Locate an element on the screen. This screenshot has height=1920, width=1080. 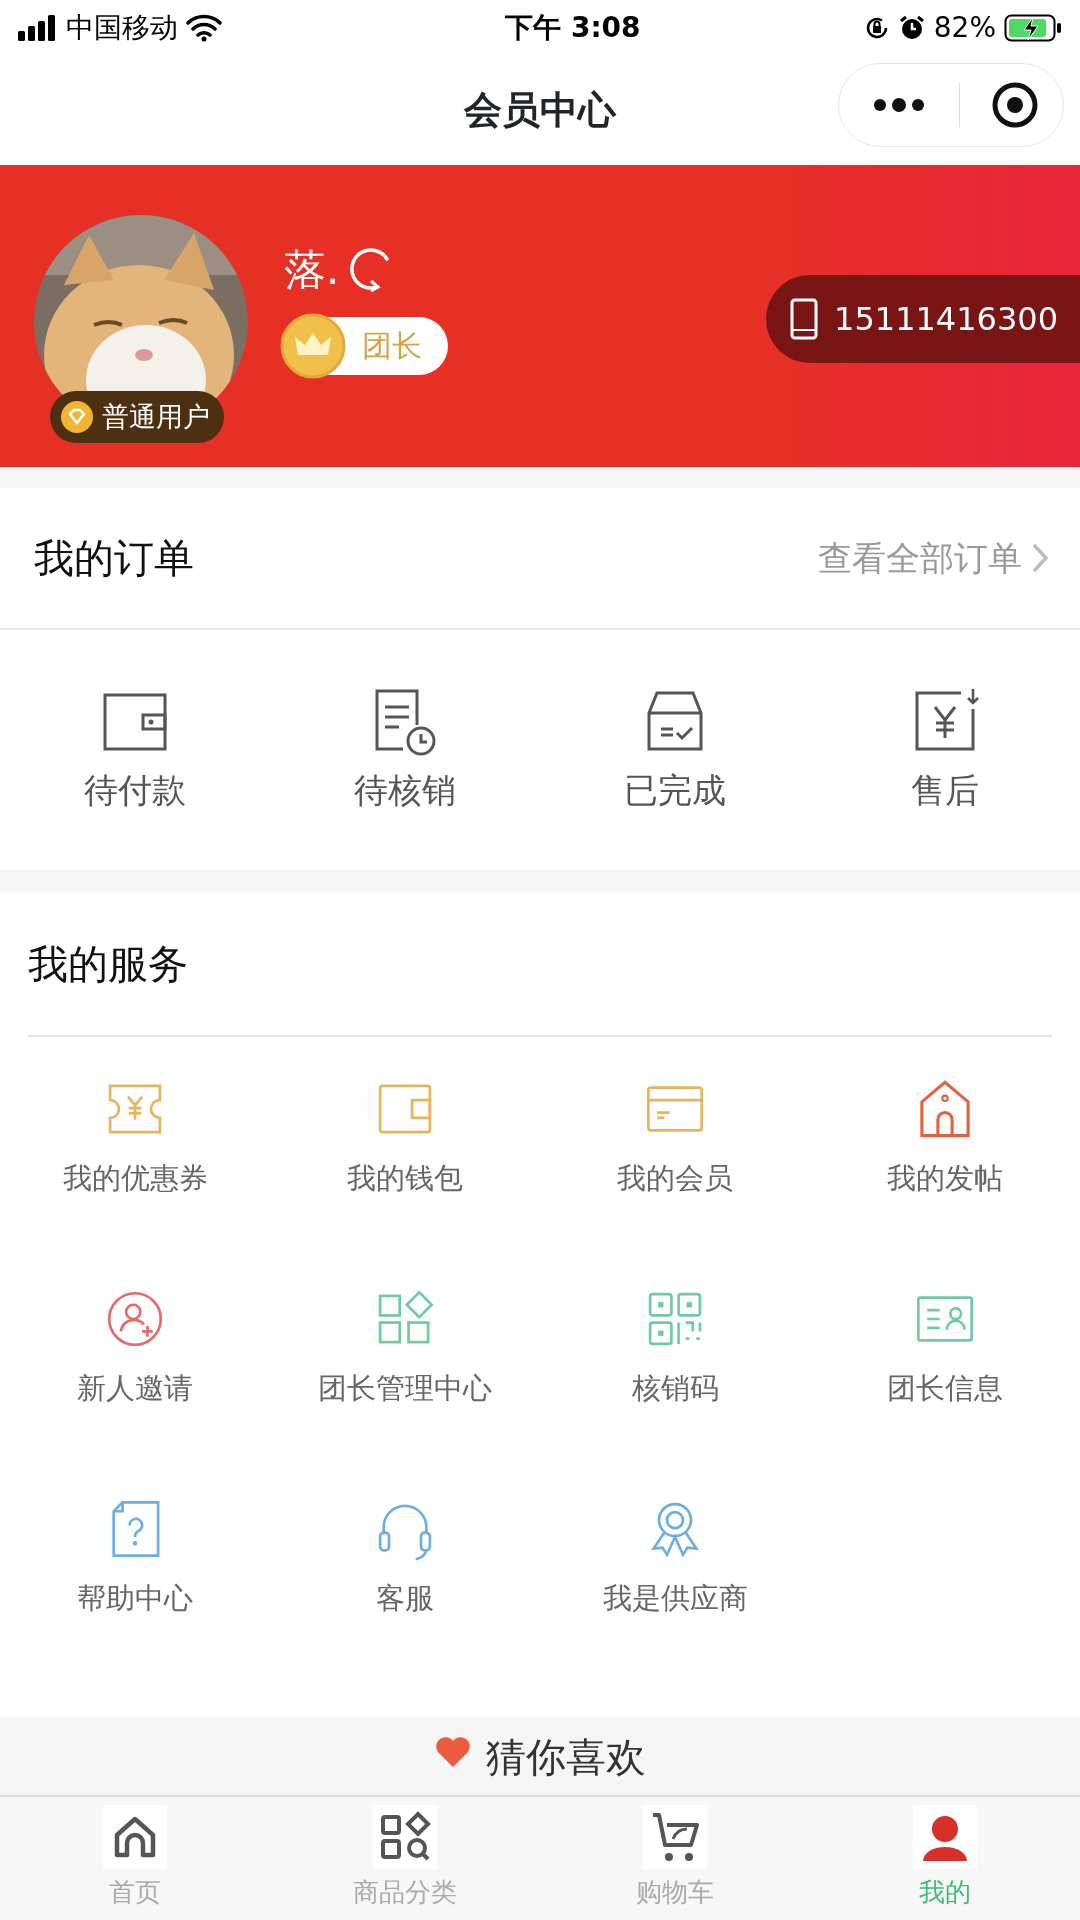
signal-icon is located at coordinates (38, 27).